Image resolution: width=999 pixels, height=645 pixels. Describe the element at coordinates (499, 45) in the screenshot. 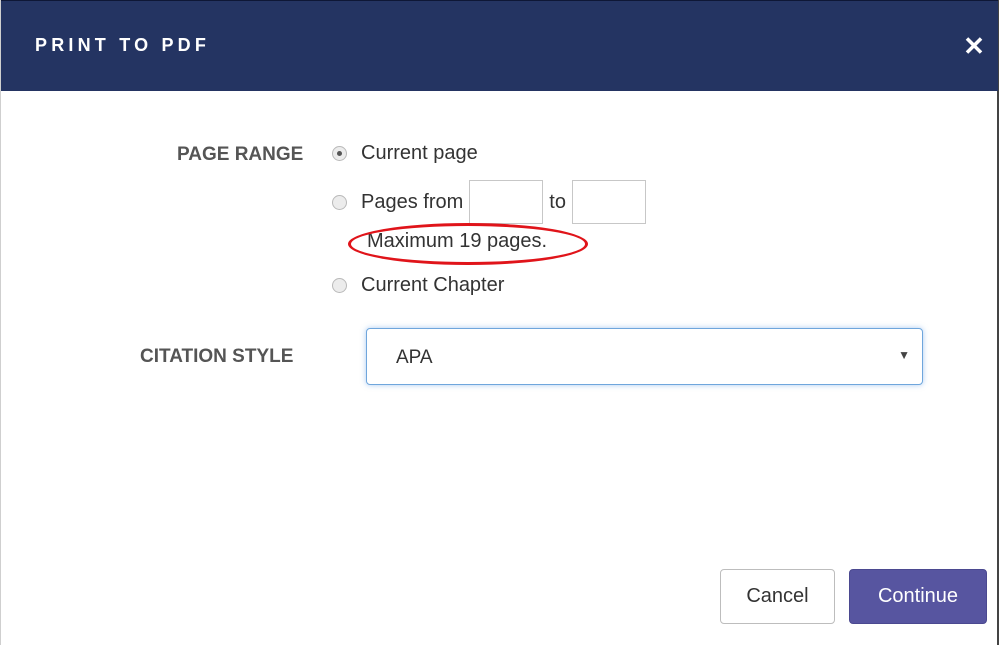

I see `dialog-header: PRINT TO PDF ✕` at that location.